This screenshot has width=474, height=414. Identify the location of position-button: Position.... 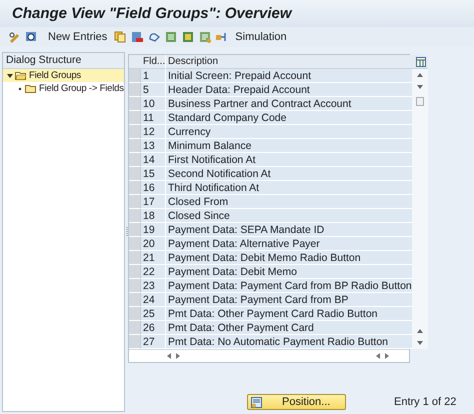
(296, 402).